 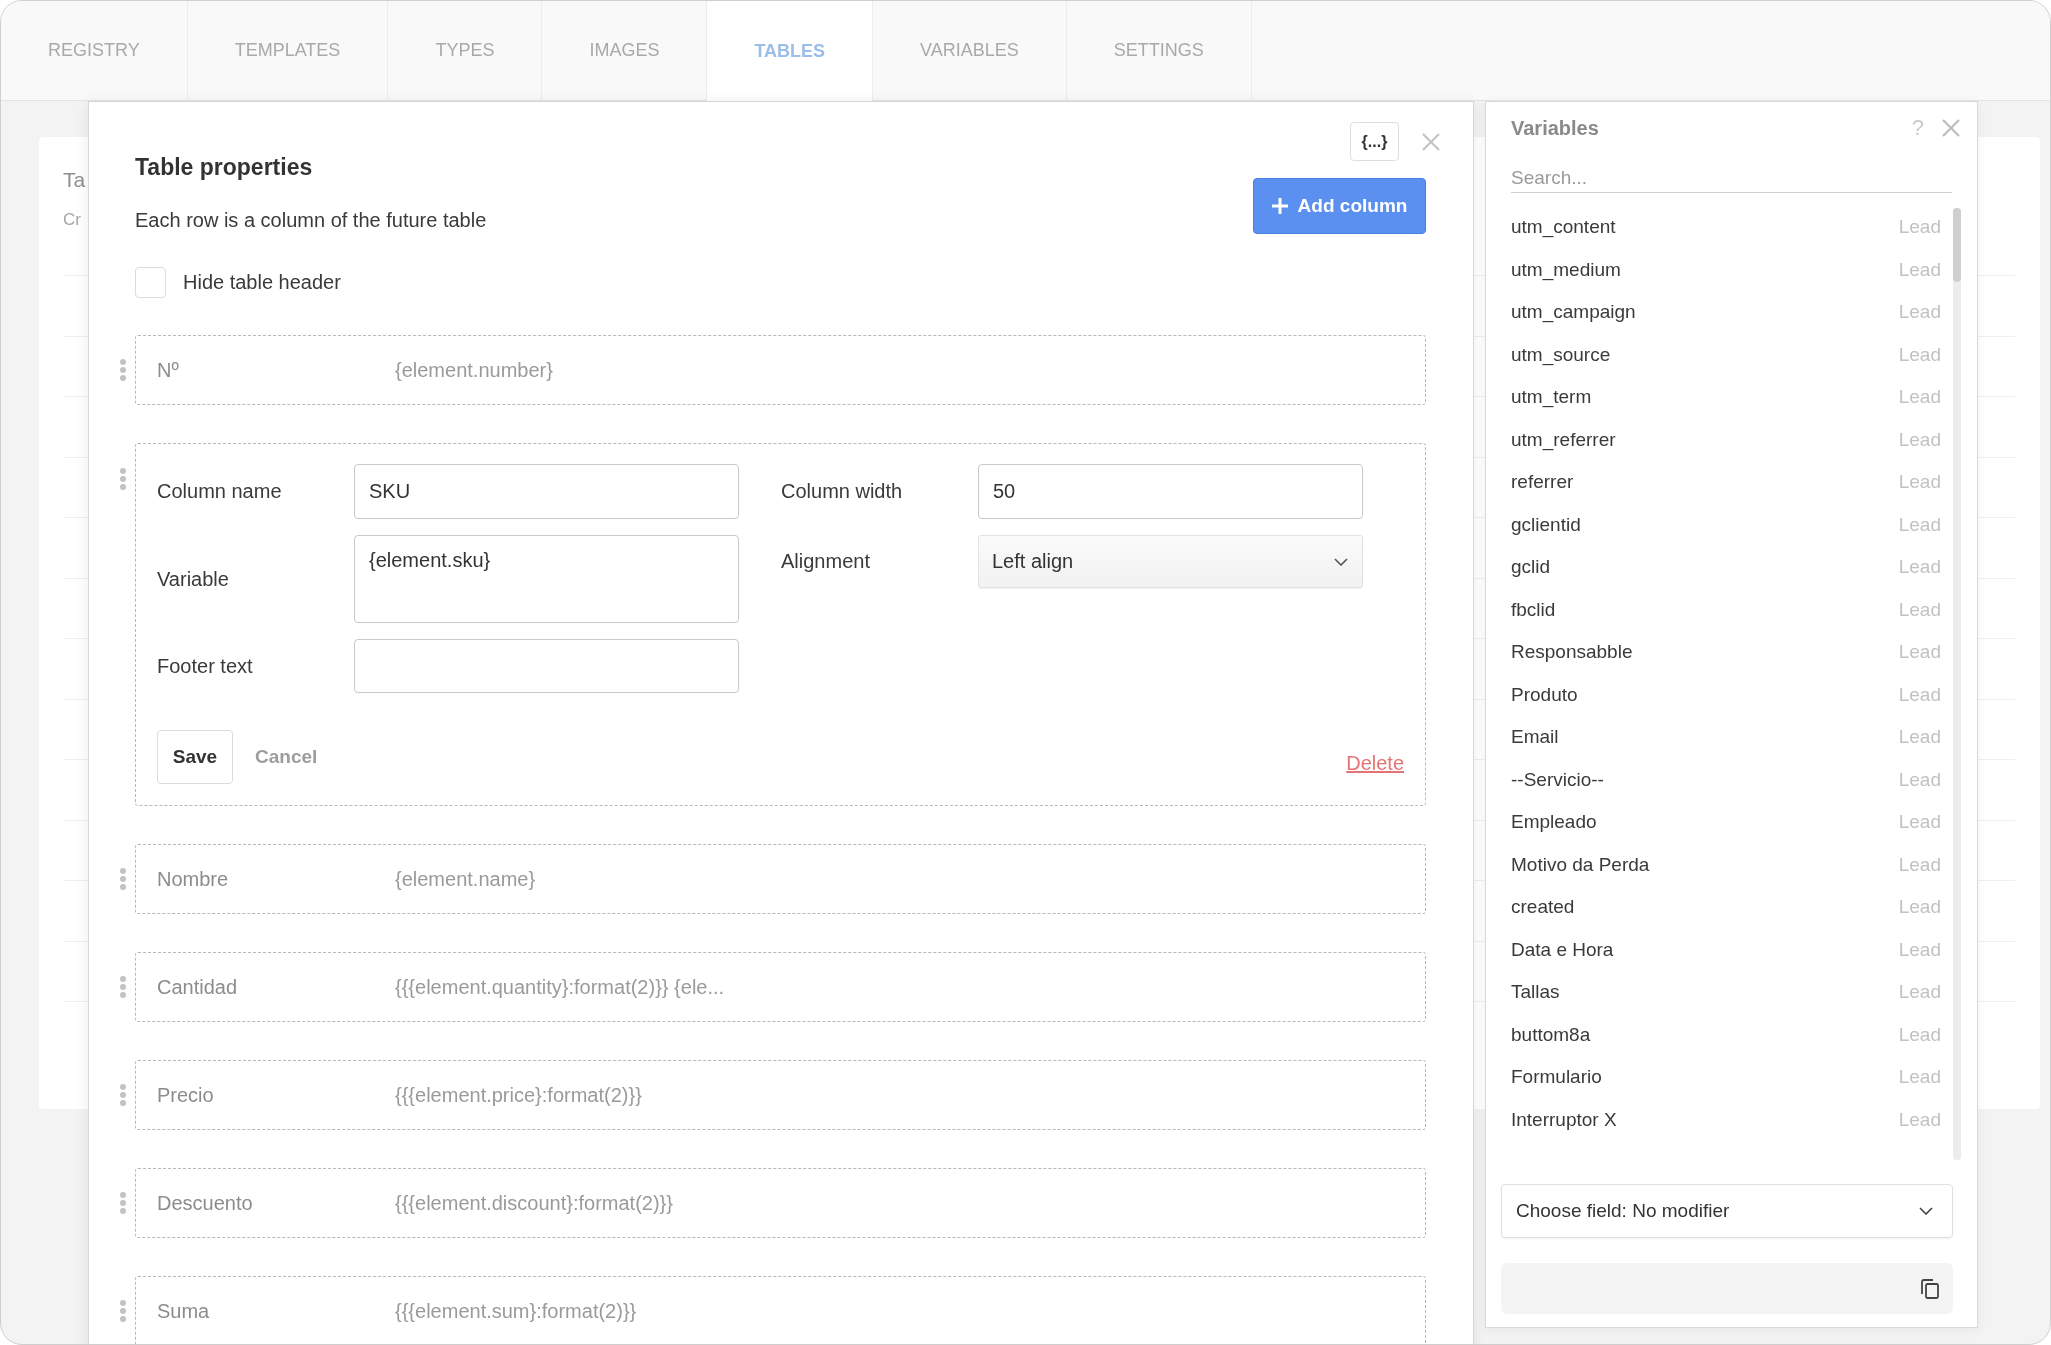 What do you see at coordinates (150, 282) in the screenshot?
I see `checkbox` at bounding box center [150, 282].